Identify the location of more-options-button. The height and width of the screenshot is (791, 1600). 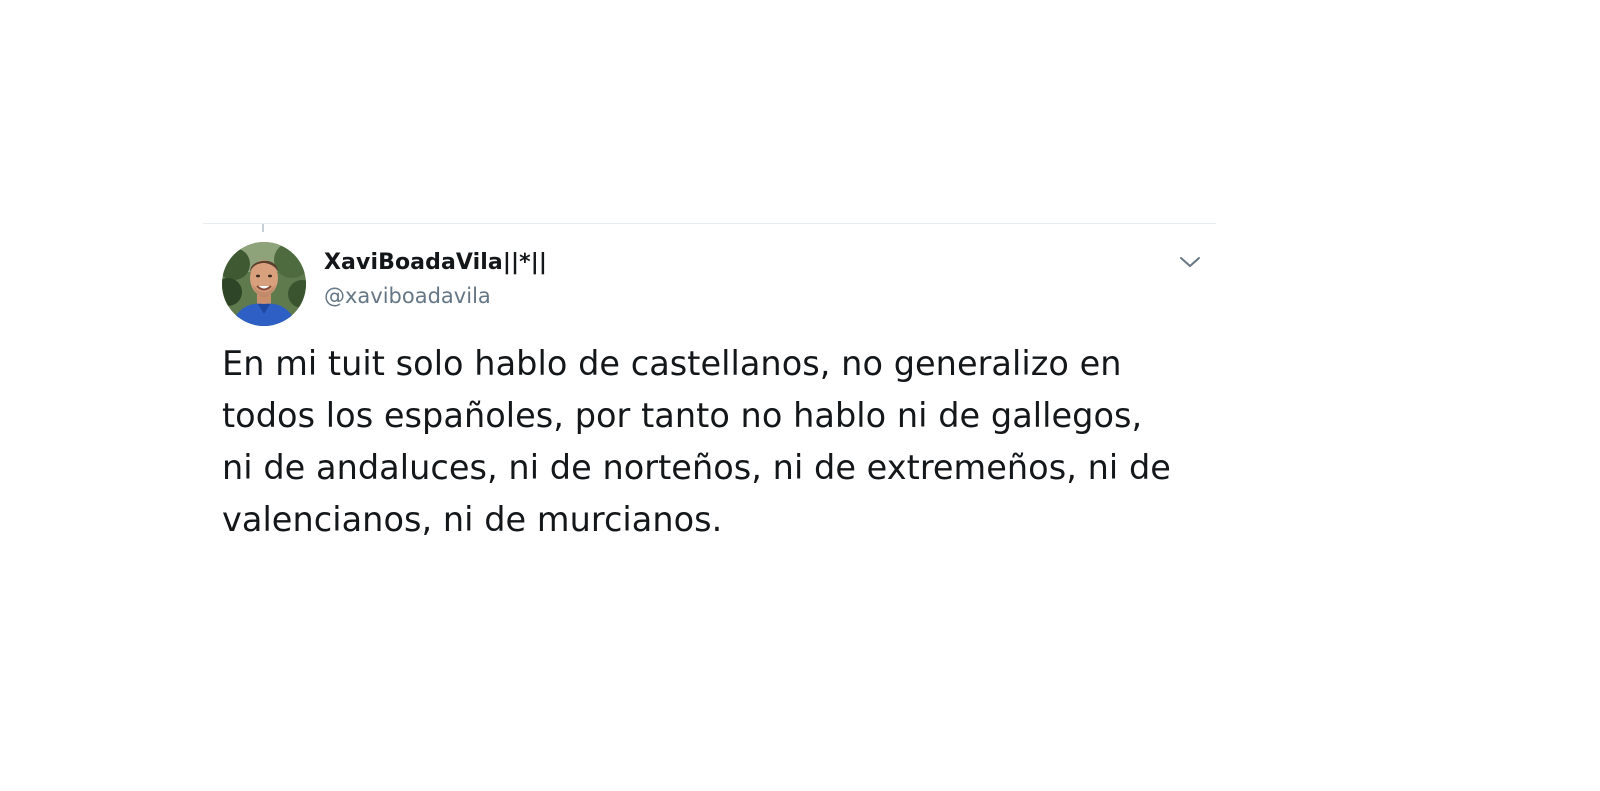
(1190, 262).